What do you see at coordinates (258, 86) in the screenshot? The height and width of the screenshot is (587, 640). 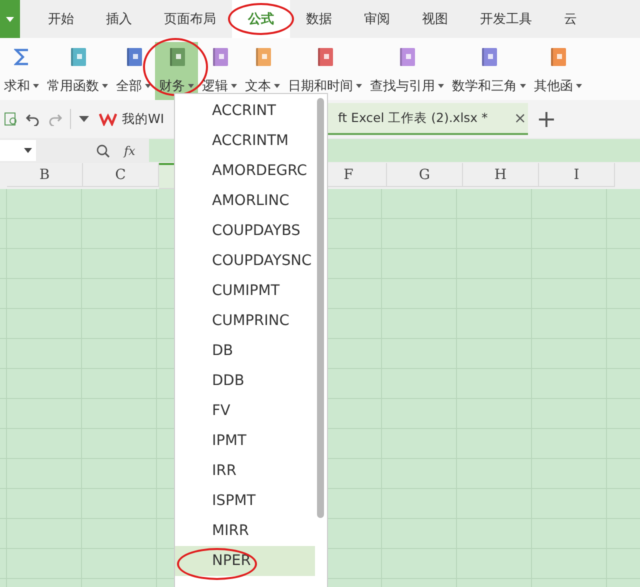 I see `button-label: 文本` at bounding box center [258, 86].